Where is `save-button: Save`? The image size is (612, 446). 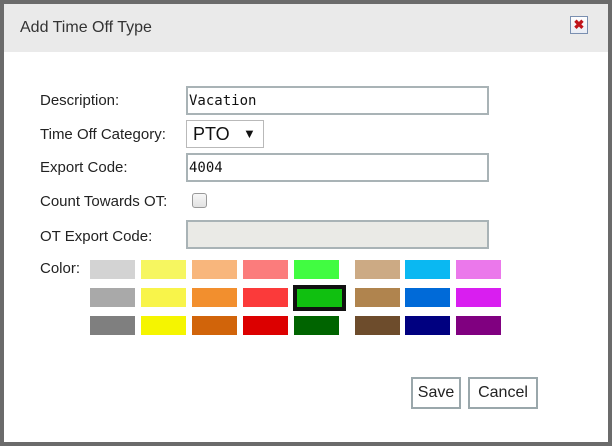 save-button: Save is located at coordinates (436, 393).